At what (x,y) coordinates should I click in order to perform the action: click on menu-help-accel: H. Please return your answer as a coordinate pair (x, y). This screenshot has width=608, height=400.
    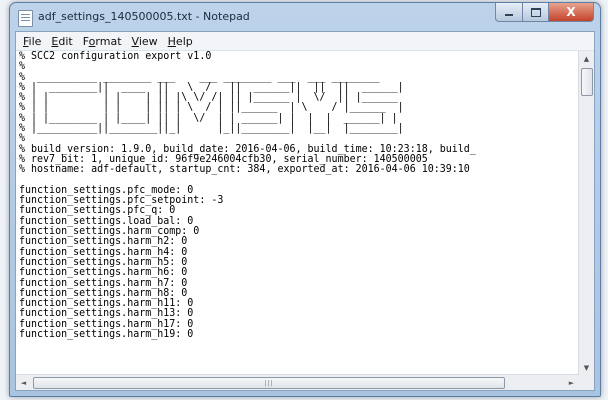
    Looking at the image, I should click on (171, 41).